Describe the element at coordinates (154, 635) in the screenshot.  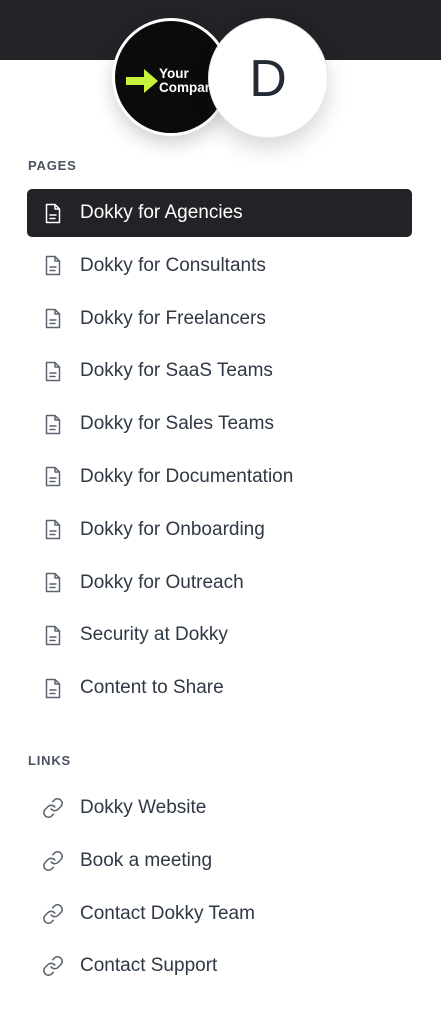
I see `pages-item-label: Security at Dokky` at that location.